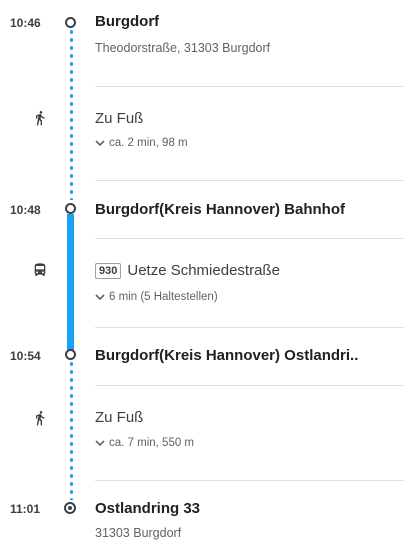  Describe the element at coordinates (25, 210) in the screenshot. I see `departure-time: 10:48` at that location.